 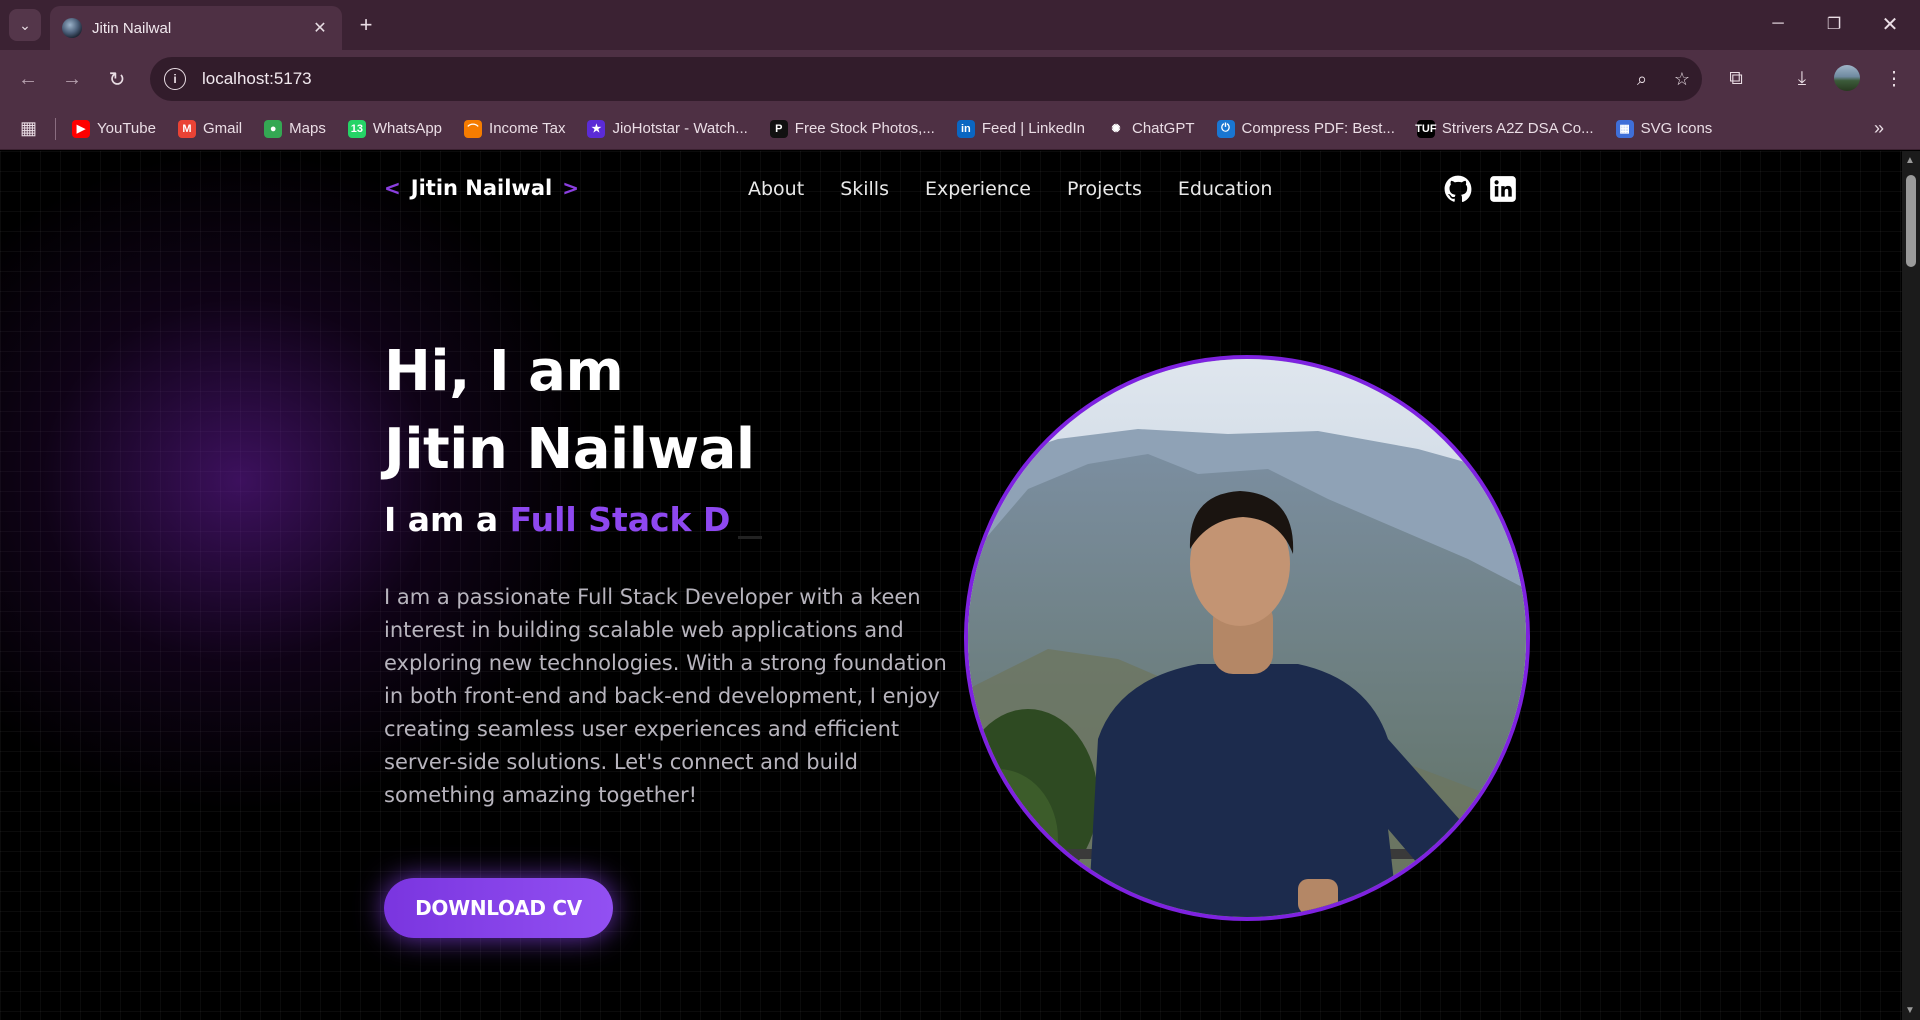 What do you see at coordinates (273, 128) in the screenshot?
I see `bookmark-favicon-icon: ●` at bounding box center [273, 128].